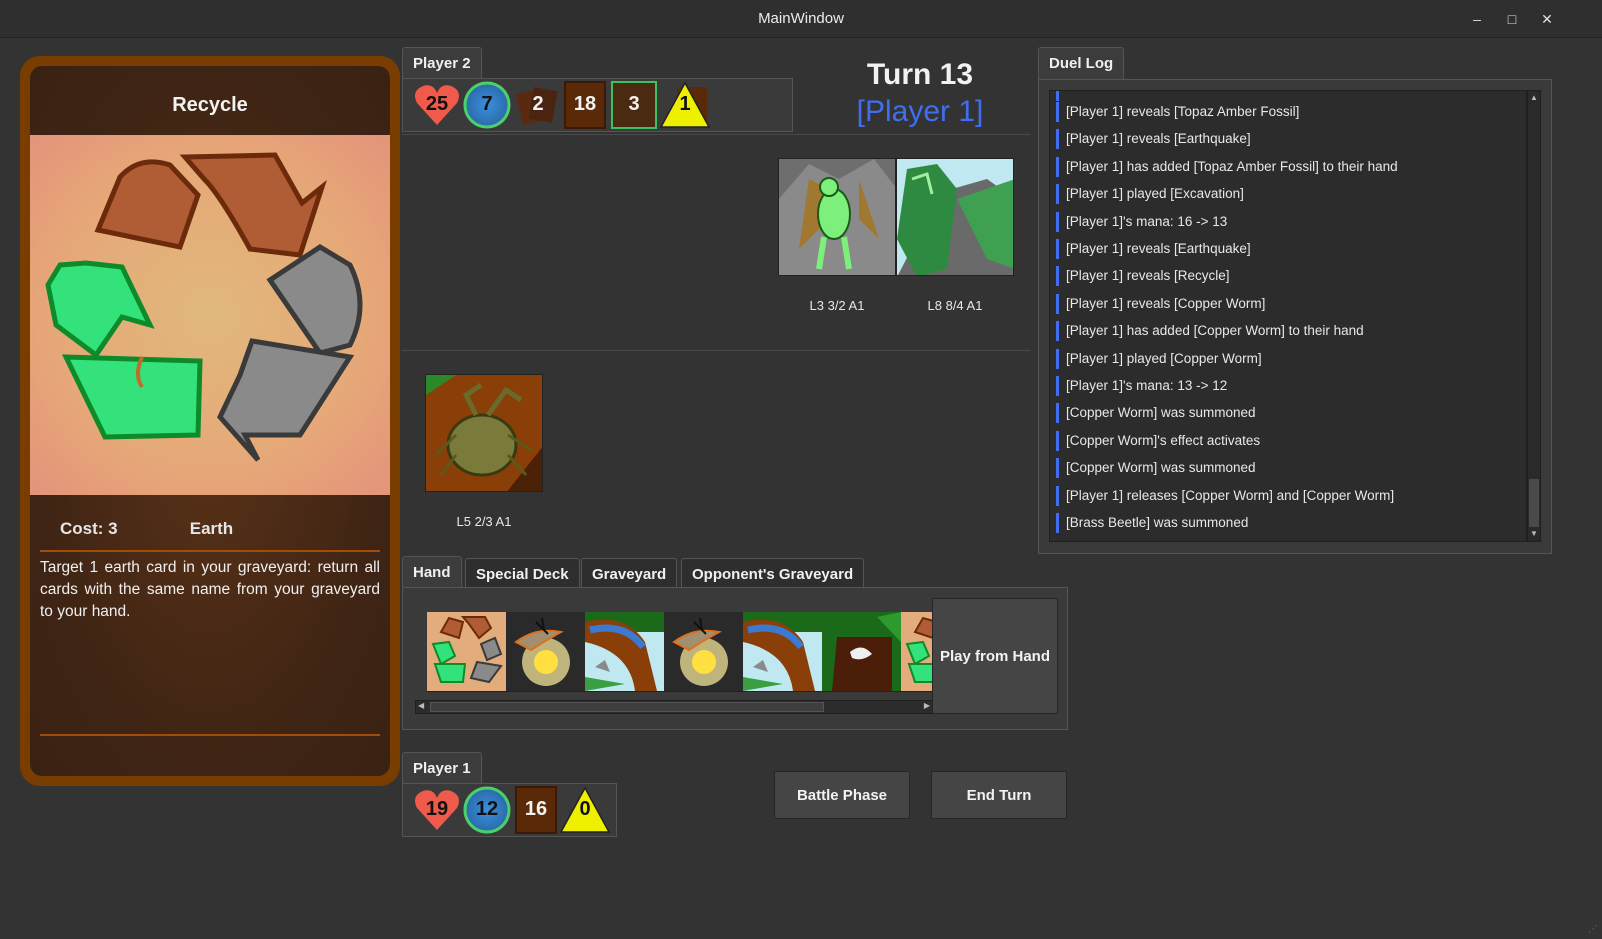  What do you see at coordinates (210, 105) in the screenshot?
I see `card-name: Recycle` at bounding box center [210, 105].